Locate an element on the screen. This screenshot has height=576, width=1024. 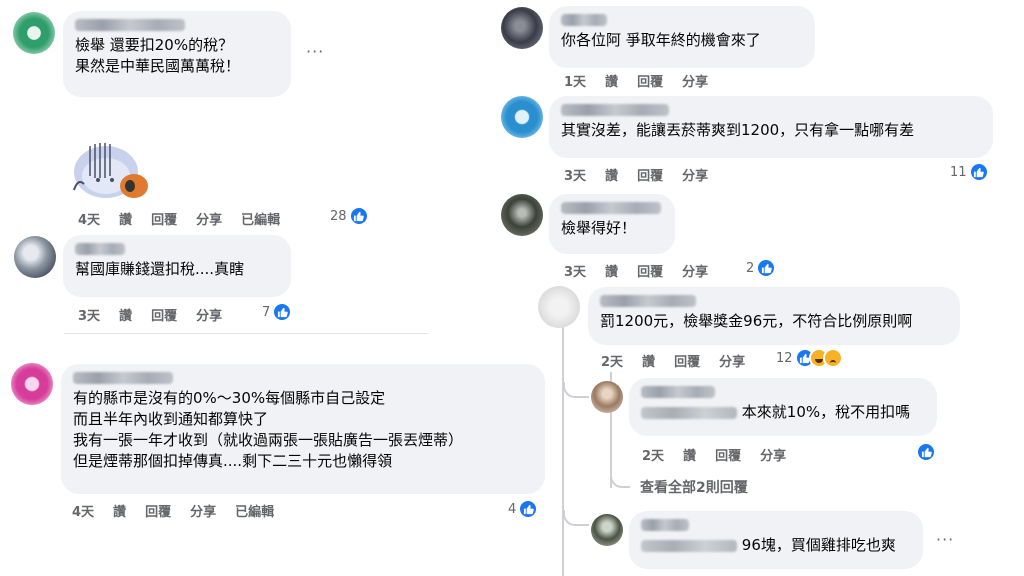
comment-text: 其實沒差，能讓丟菸蒂爽到1200，只有拿一點哪有差 is located at coordinates (738, 130).